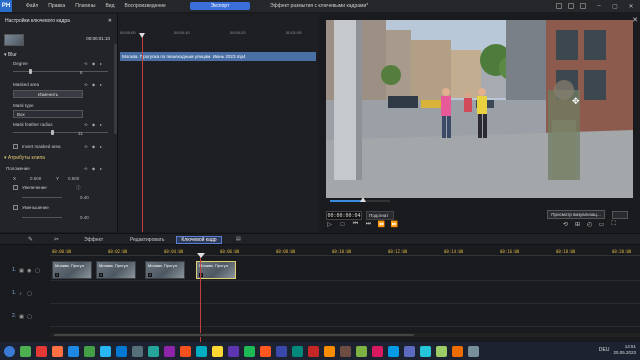 Image resolution: width=640 pixels, height=360 pixels. I want to click on export-button: Экспорт, so click(220, 6).